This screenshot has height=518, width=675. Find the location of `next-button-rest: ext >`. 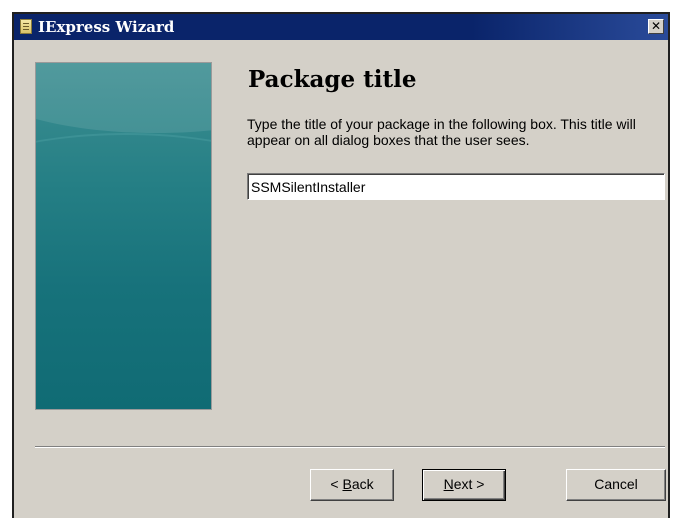

next-button-rest: ext > is located at coordinates (469, 484).